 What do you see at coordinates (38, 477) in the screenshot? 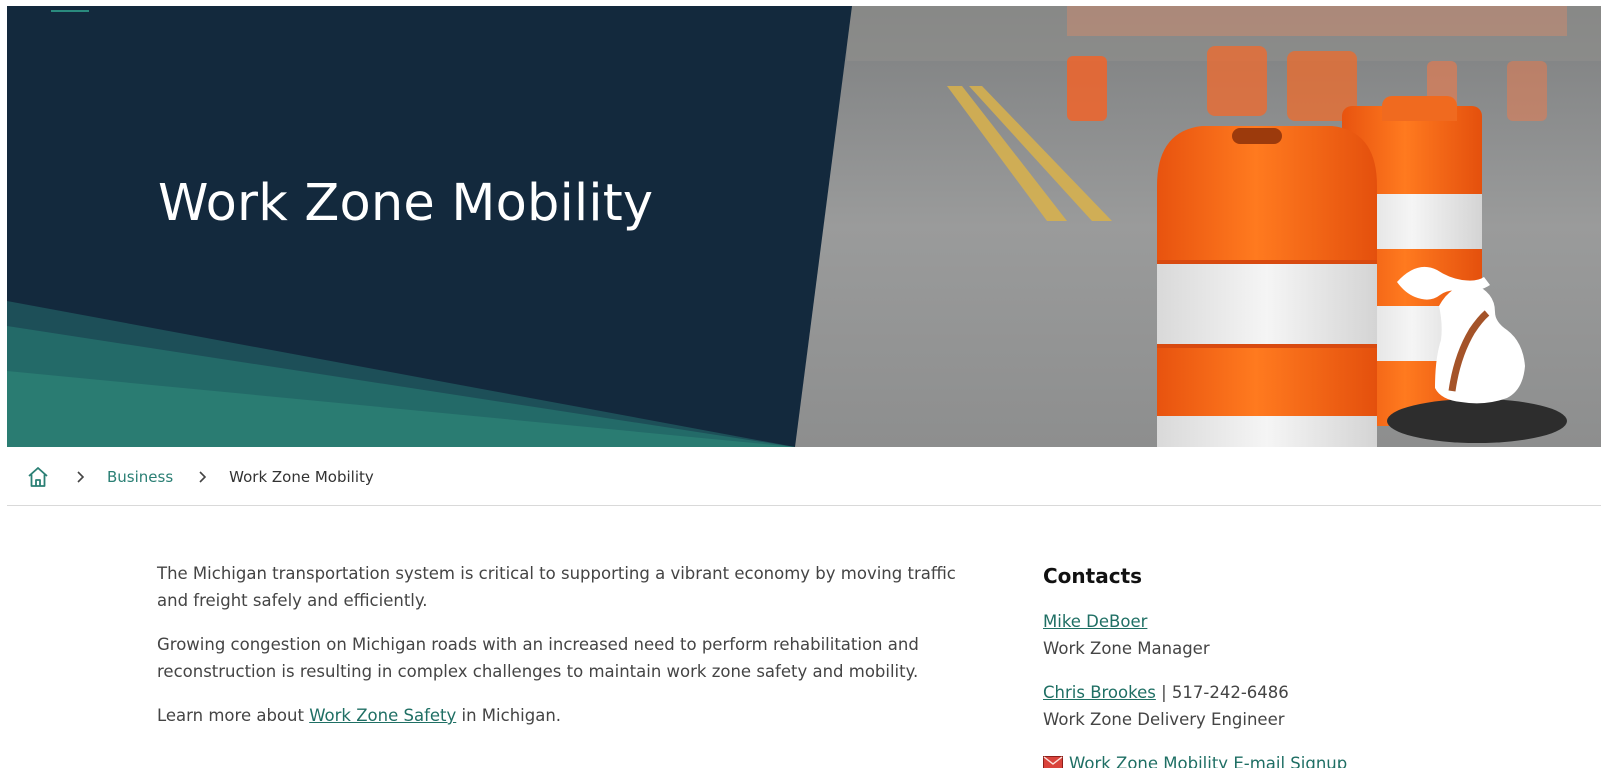
I see `home-icon` at bounding box center [38, 477].